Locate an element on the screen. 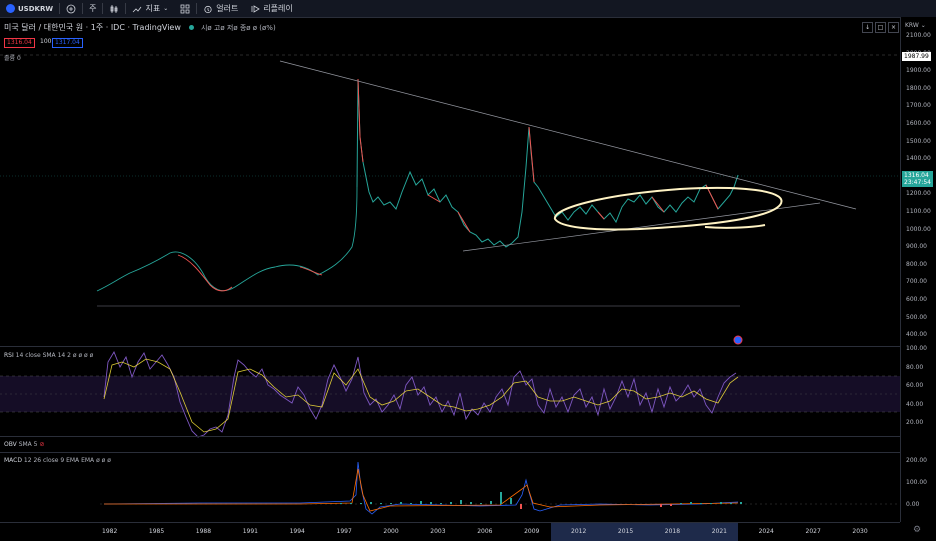 This screenshot has width=936, height=541. macd-legend: MACD 12 26 close 9 EMA EMA ø ø ø is located at coordinates (57, 460).